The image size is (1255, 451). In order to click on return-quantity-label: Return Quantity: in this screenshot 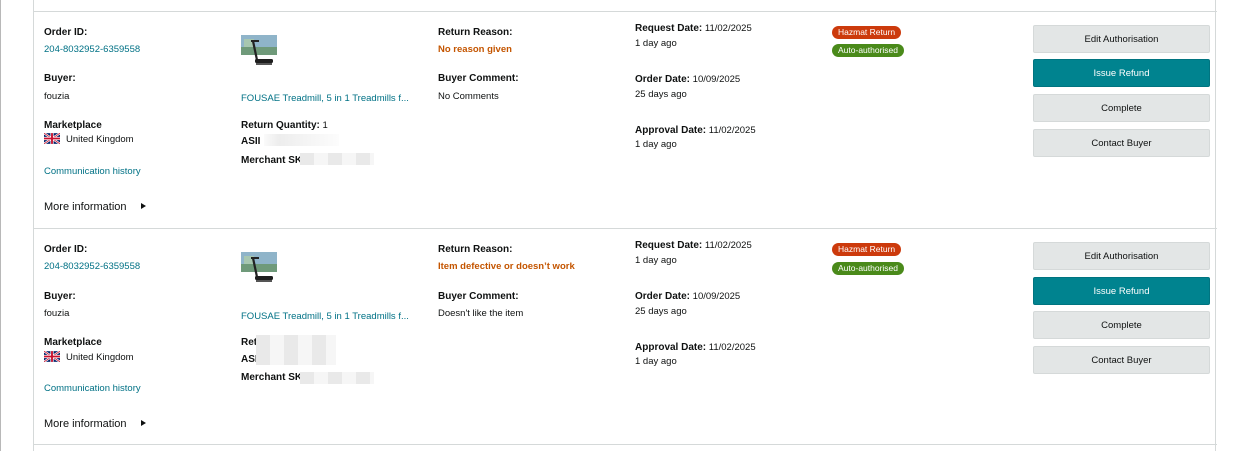, I will do `click(280, 125)`.